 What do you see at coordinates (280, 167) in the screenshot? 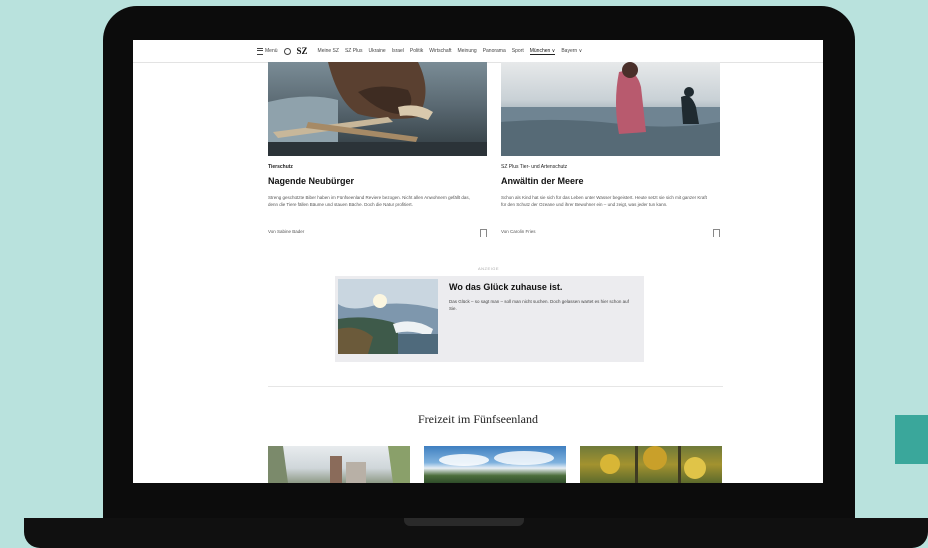
I see `card-kicker: Tierschutz` at bounding box center [280, 167].